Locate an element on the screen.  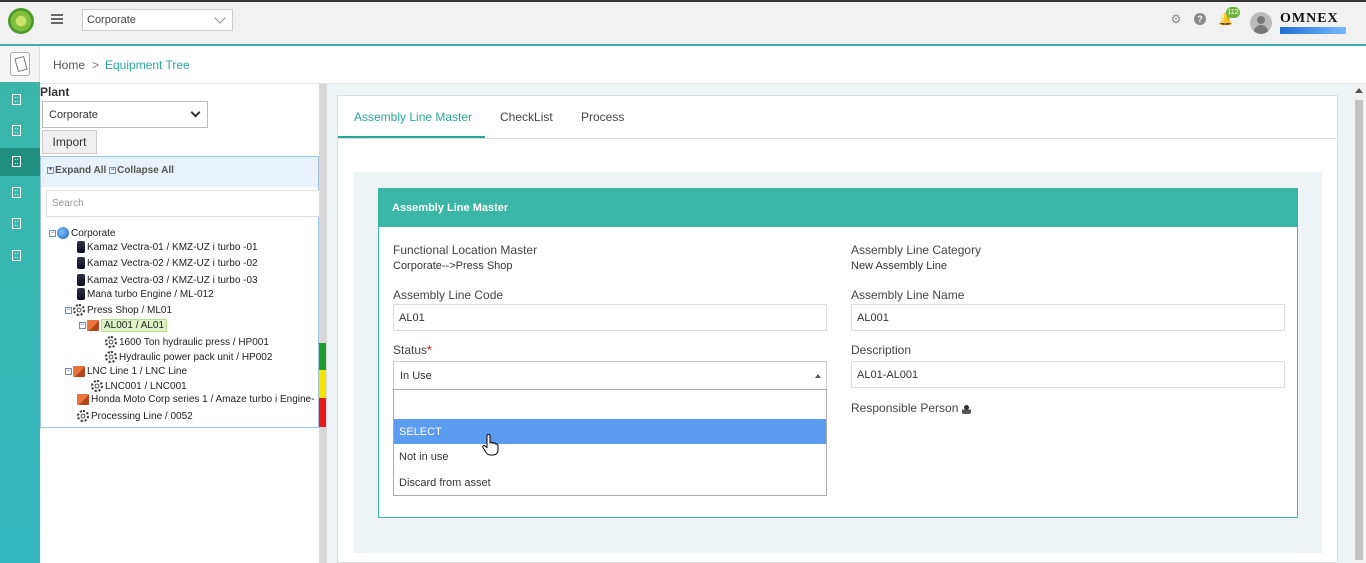
code-input: AL01 is located at coordinates (610, 317).